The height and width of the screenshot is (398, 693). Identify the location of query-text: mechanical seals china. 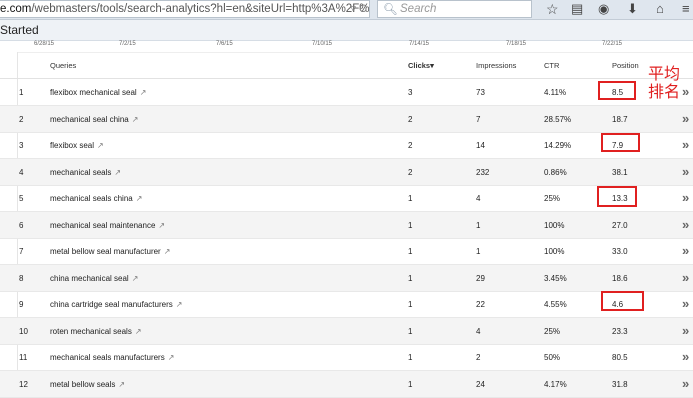
(91, 198).